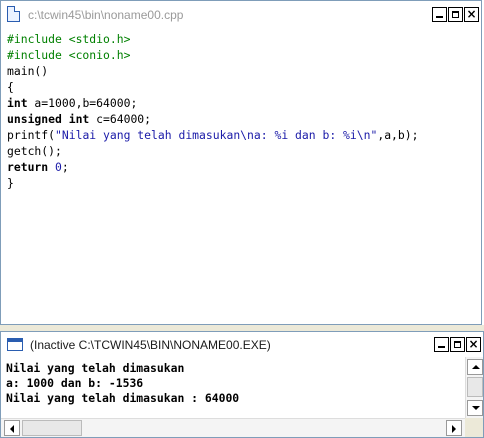 The height and width of the screenshot is (438, 484). I want to click on scroll-up-button, so click(475, 367).